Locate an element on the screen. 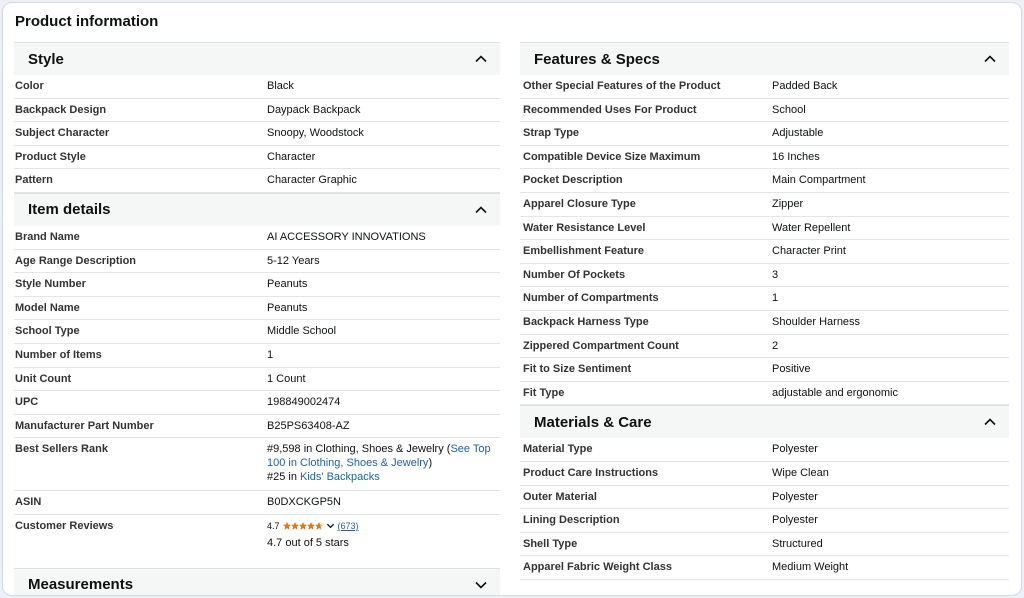 This screenshot has width=1024, height=598. row-value: Wipe Clean is located at coordinates (800, 472).